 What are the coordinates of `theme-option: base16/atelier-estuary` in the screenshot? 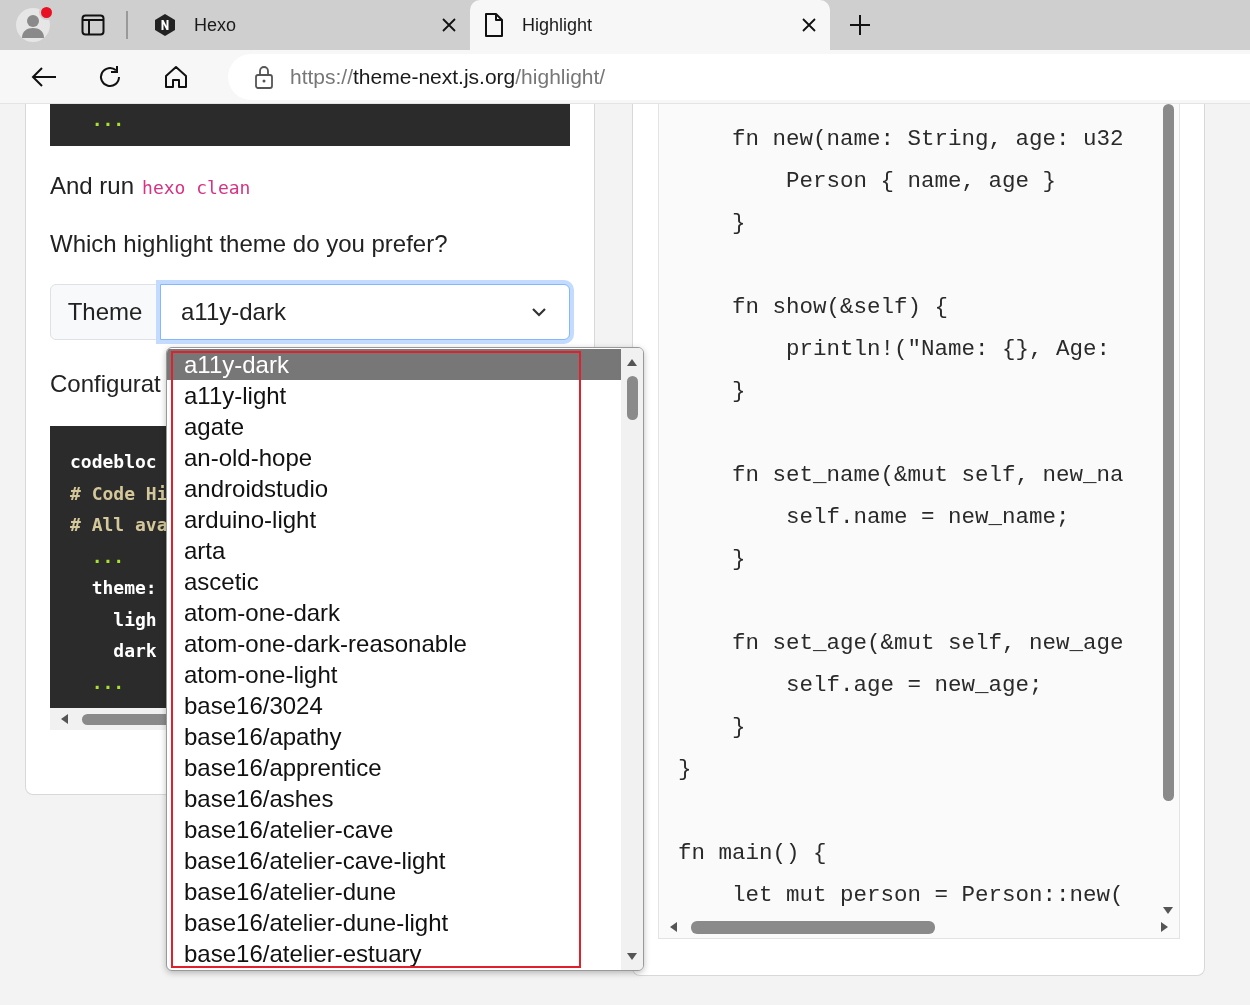 It's located at (394, 953).